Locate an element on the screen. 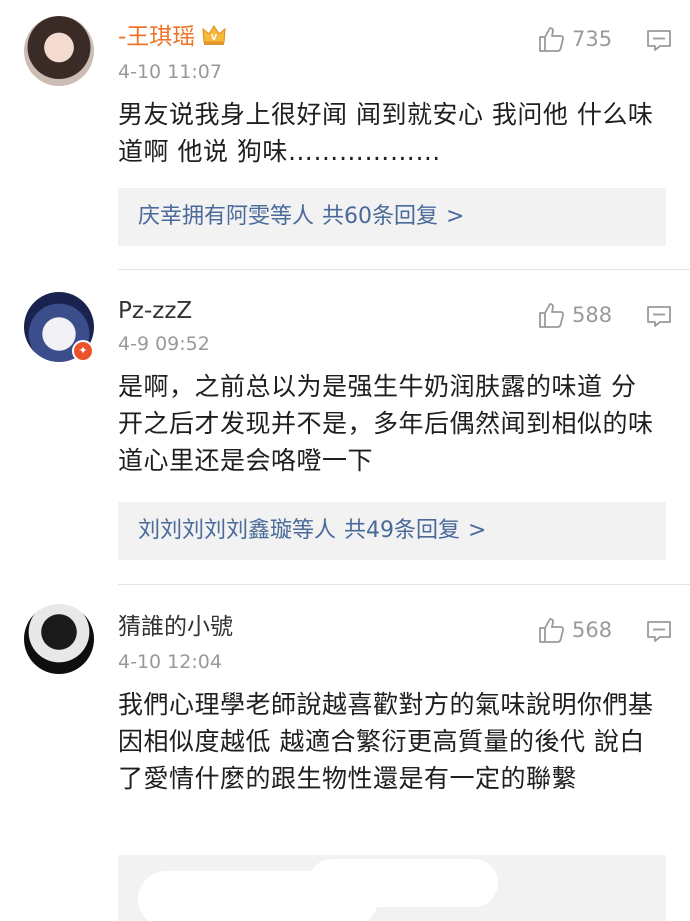  svg-text: V is located at coordinates (214, 37).